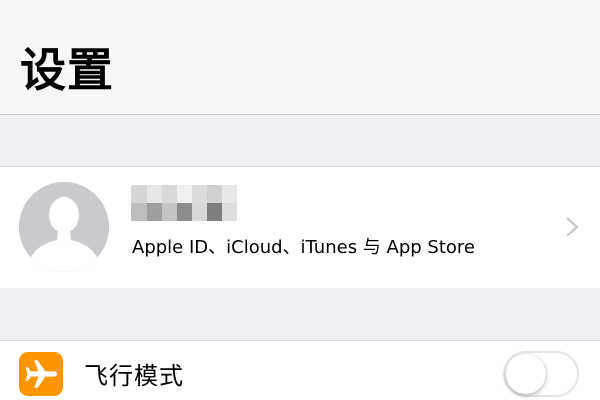 The image size is (600, 400). I want to click on avatar, so click(64, 227).